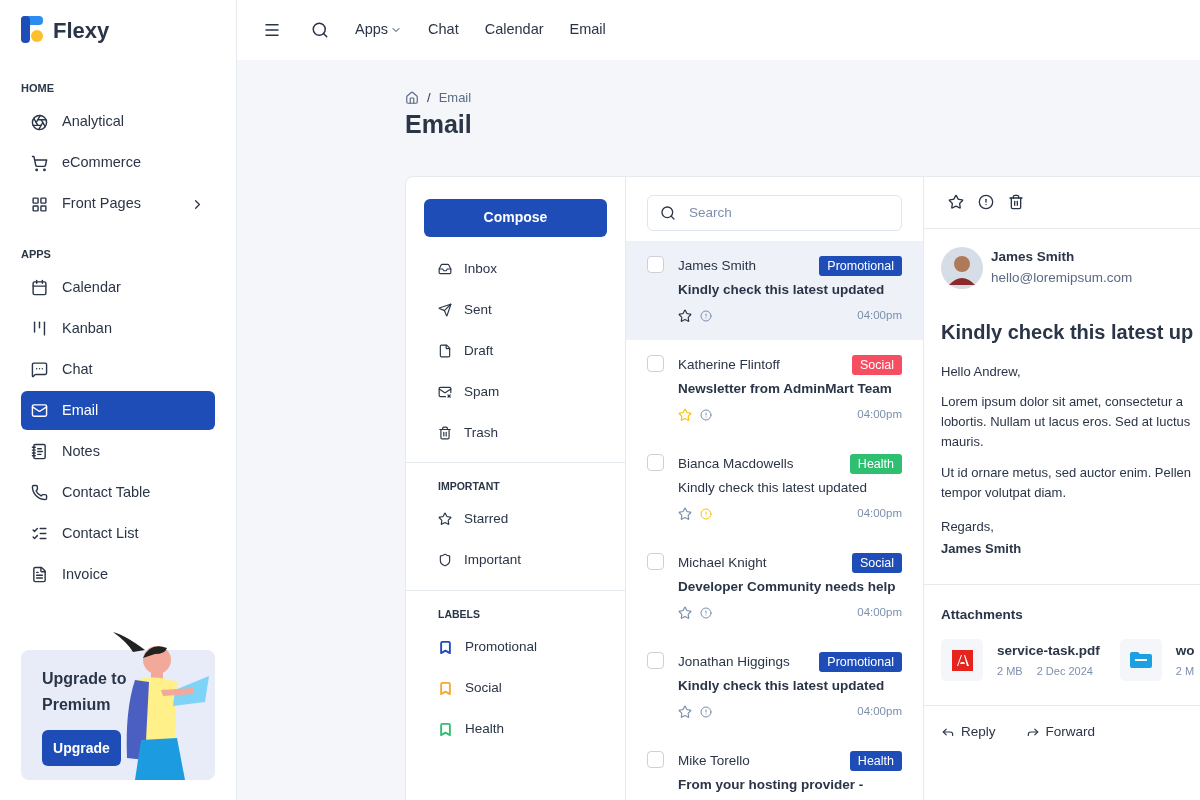  What do you see at coordinates (412, 97) in the screenshot?
I see `home-icon` at bounding box center [412, 97].